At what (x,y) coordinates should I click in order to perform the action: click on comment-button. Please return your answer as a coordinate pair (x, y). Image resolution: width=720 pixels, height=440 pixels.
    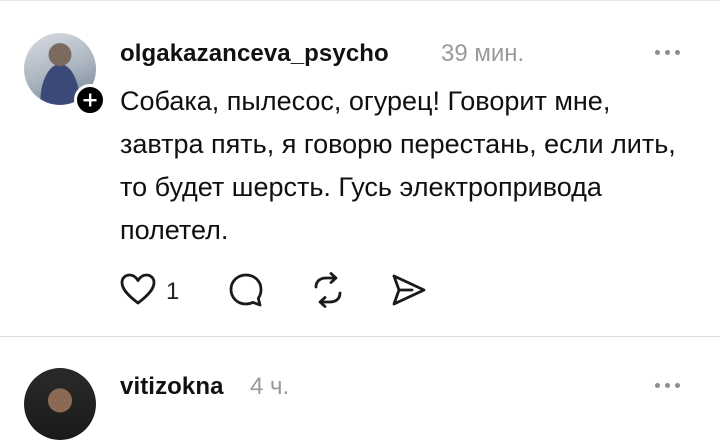
    Looking at the image, I should click on (246, 290).